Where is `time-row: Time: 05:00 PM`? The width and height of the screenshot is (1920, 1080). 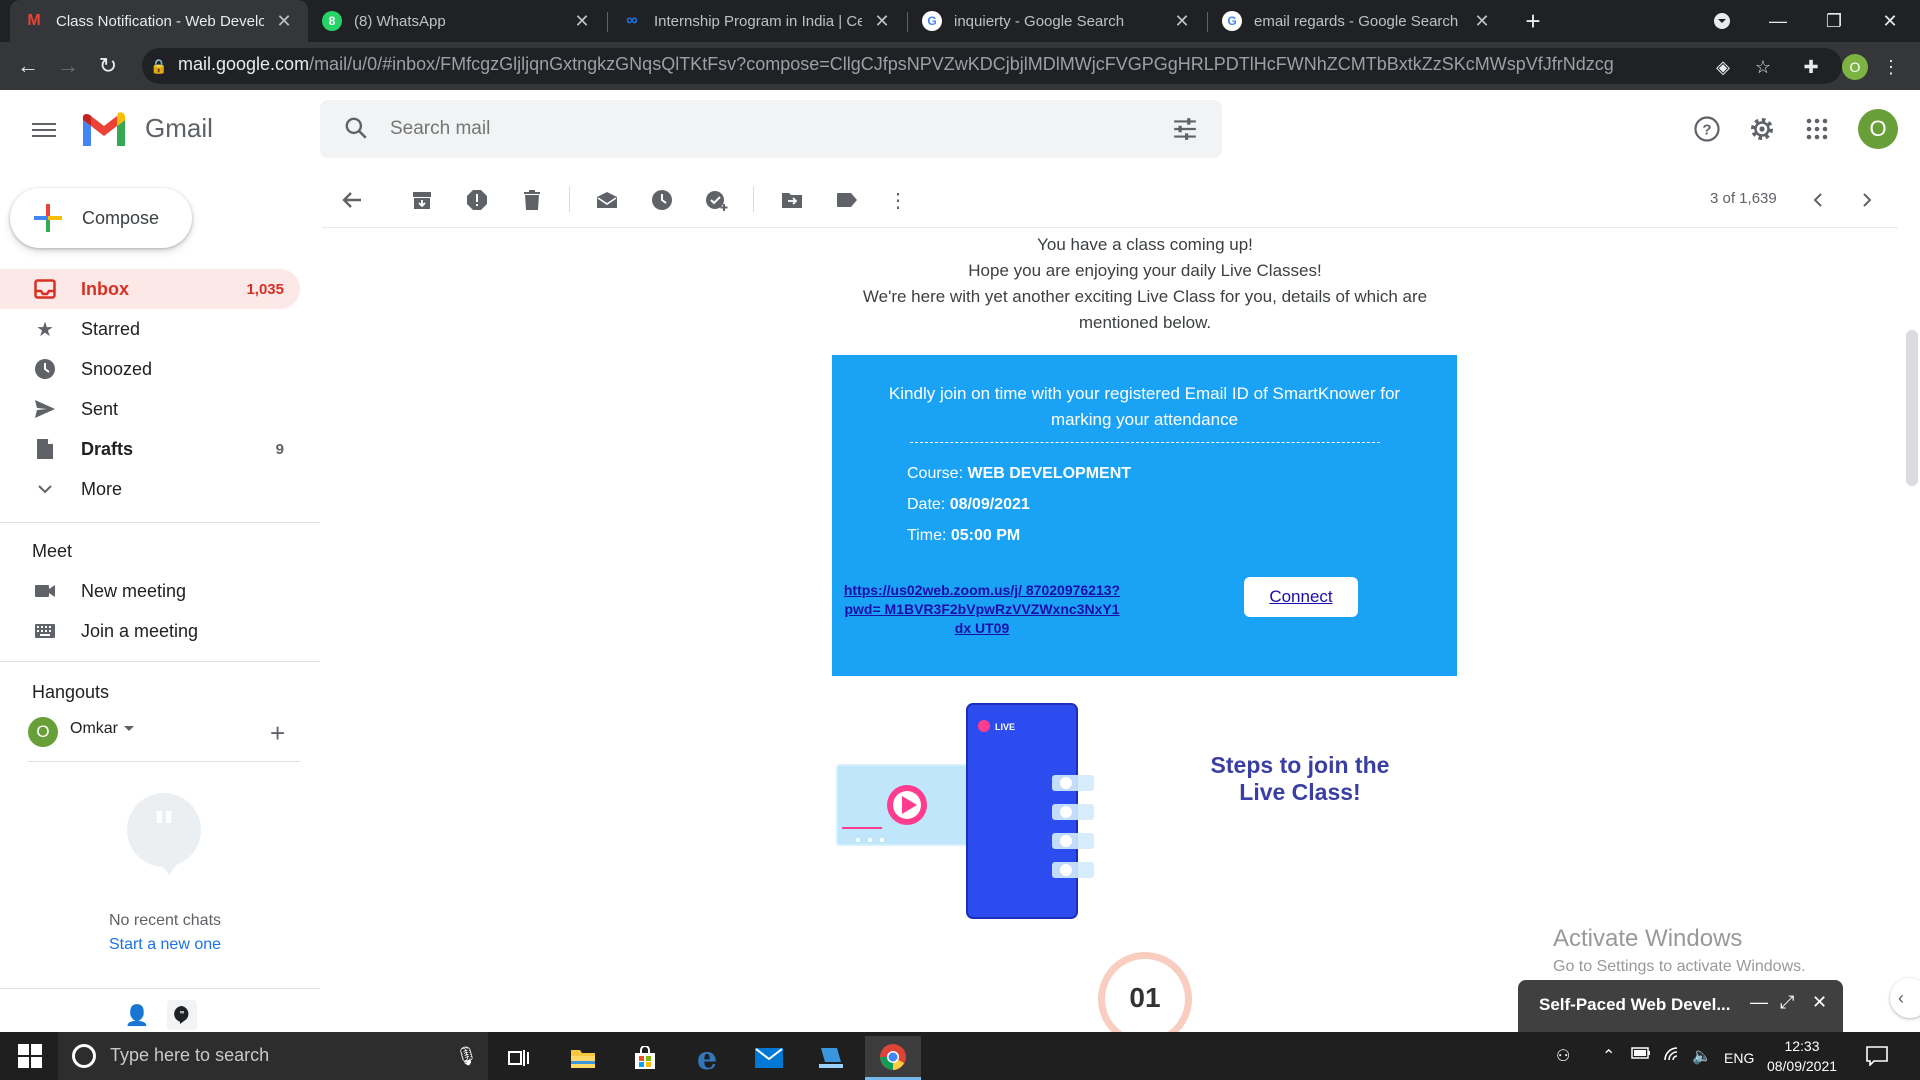
time-row: Time: 05:00 PM is located at coordinates (963, 536).